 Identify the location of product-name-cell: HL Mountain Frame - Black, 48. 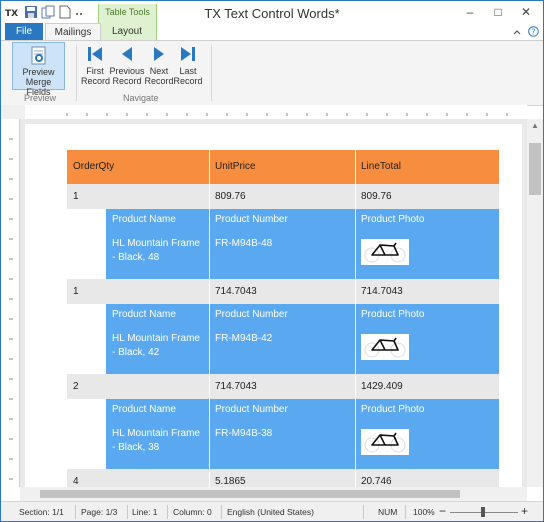
(157, 255).